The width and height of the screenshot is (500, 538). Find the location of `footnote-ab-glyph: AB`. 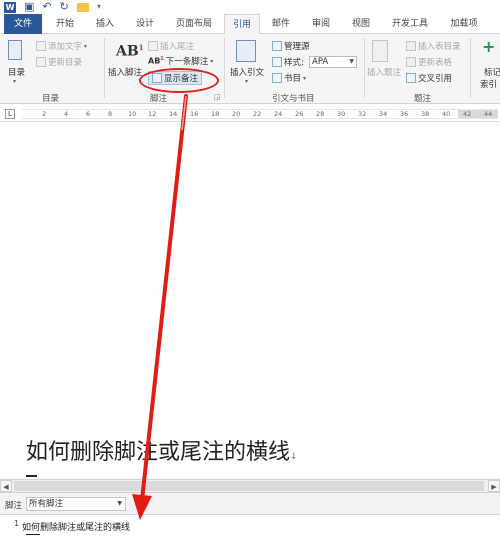

footnote-ab-glyph: AB is located at coordinates (127, 51).